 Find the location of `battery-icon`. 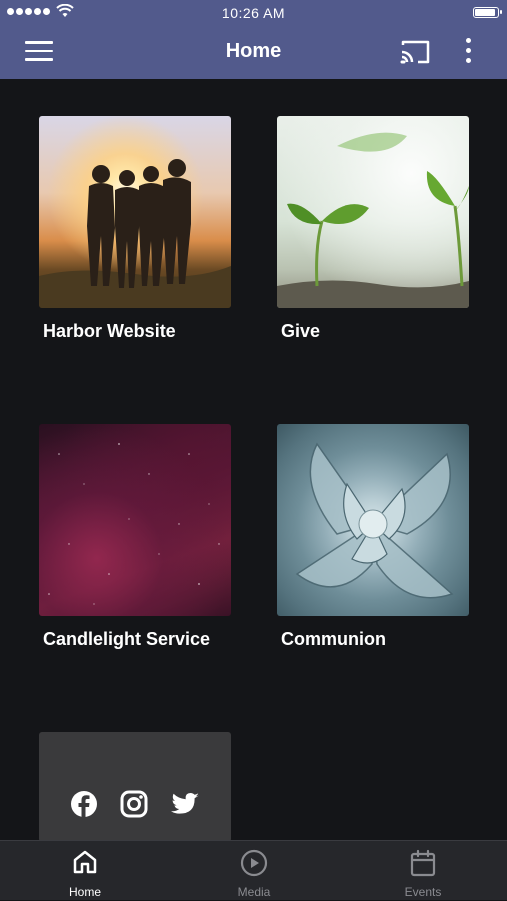

battery-icon is located at coordinates (487, 12).